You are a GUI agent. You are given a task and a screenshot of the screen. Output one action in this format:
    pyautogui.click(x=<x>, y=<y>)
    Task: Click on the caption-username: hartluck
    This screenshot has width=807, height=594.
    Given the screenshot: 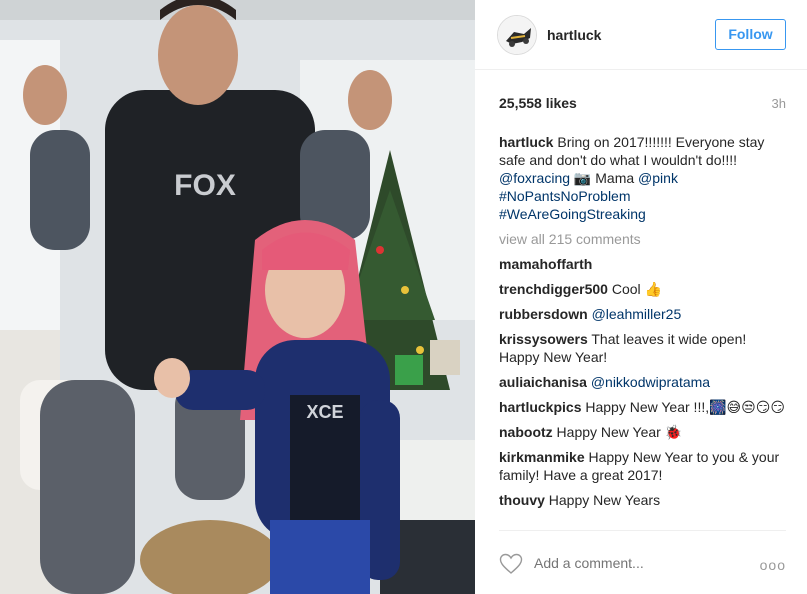 What is the action you would take?
    pyautogui.click(x=526, y=142)
    